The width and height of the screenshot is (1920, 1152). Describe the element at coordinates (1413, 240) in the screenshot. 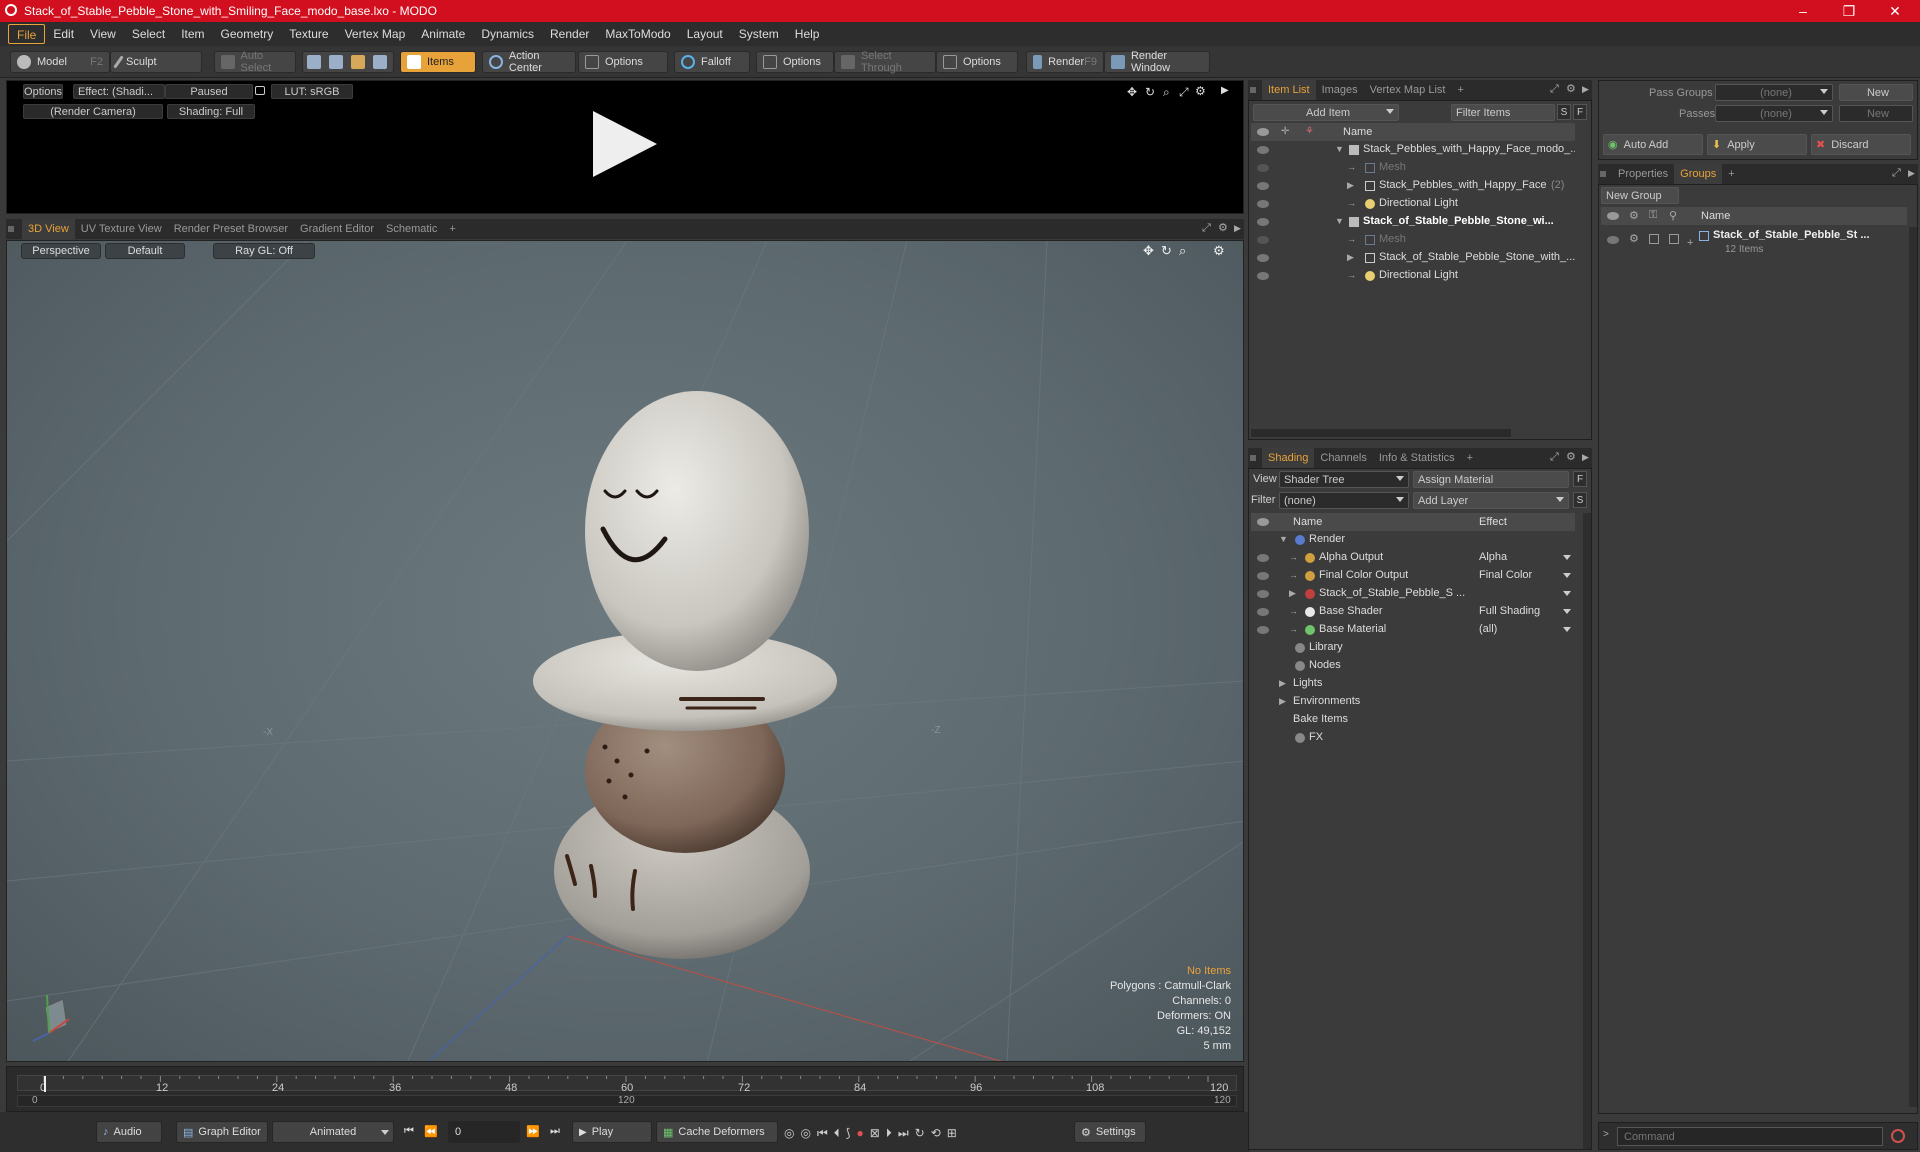

I see `item-list-row: → Mesh` at that location.